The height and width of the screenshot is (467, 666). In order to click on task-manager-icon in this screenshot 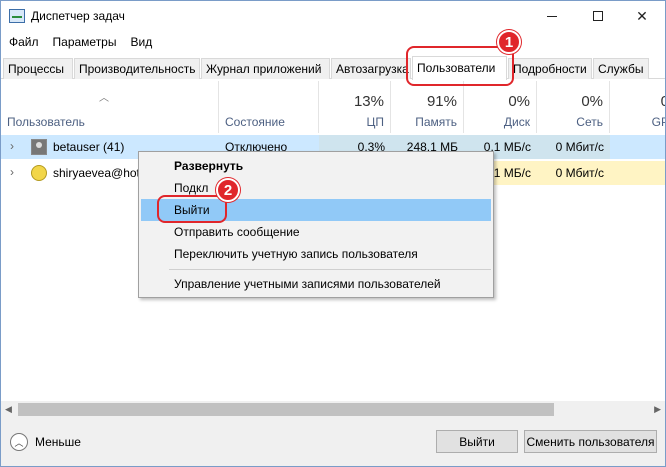, I will do `click(17, 16)`.